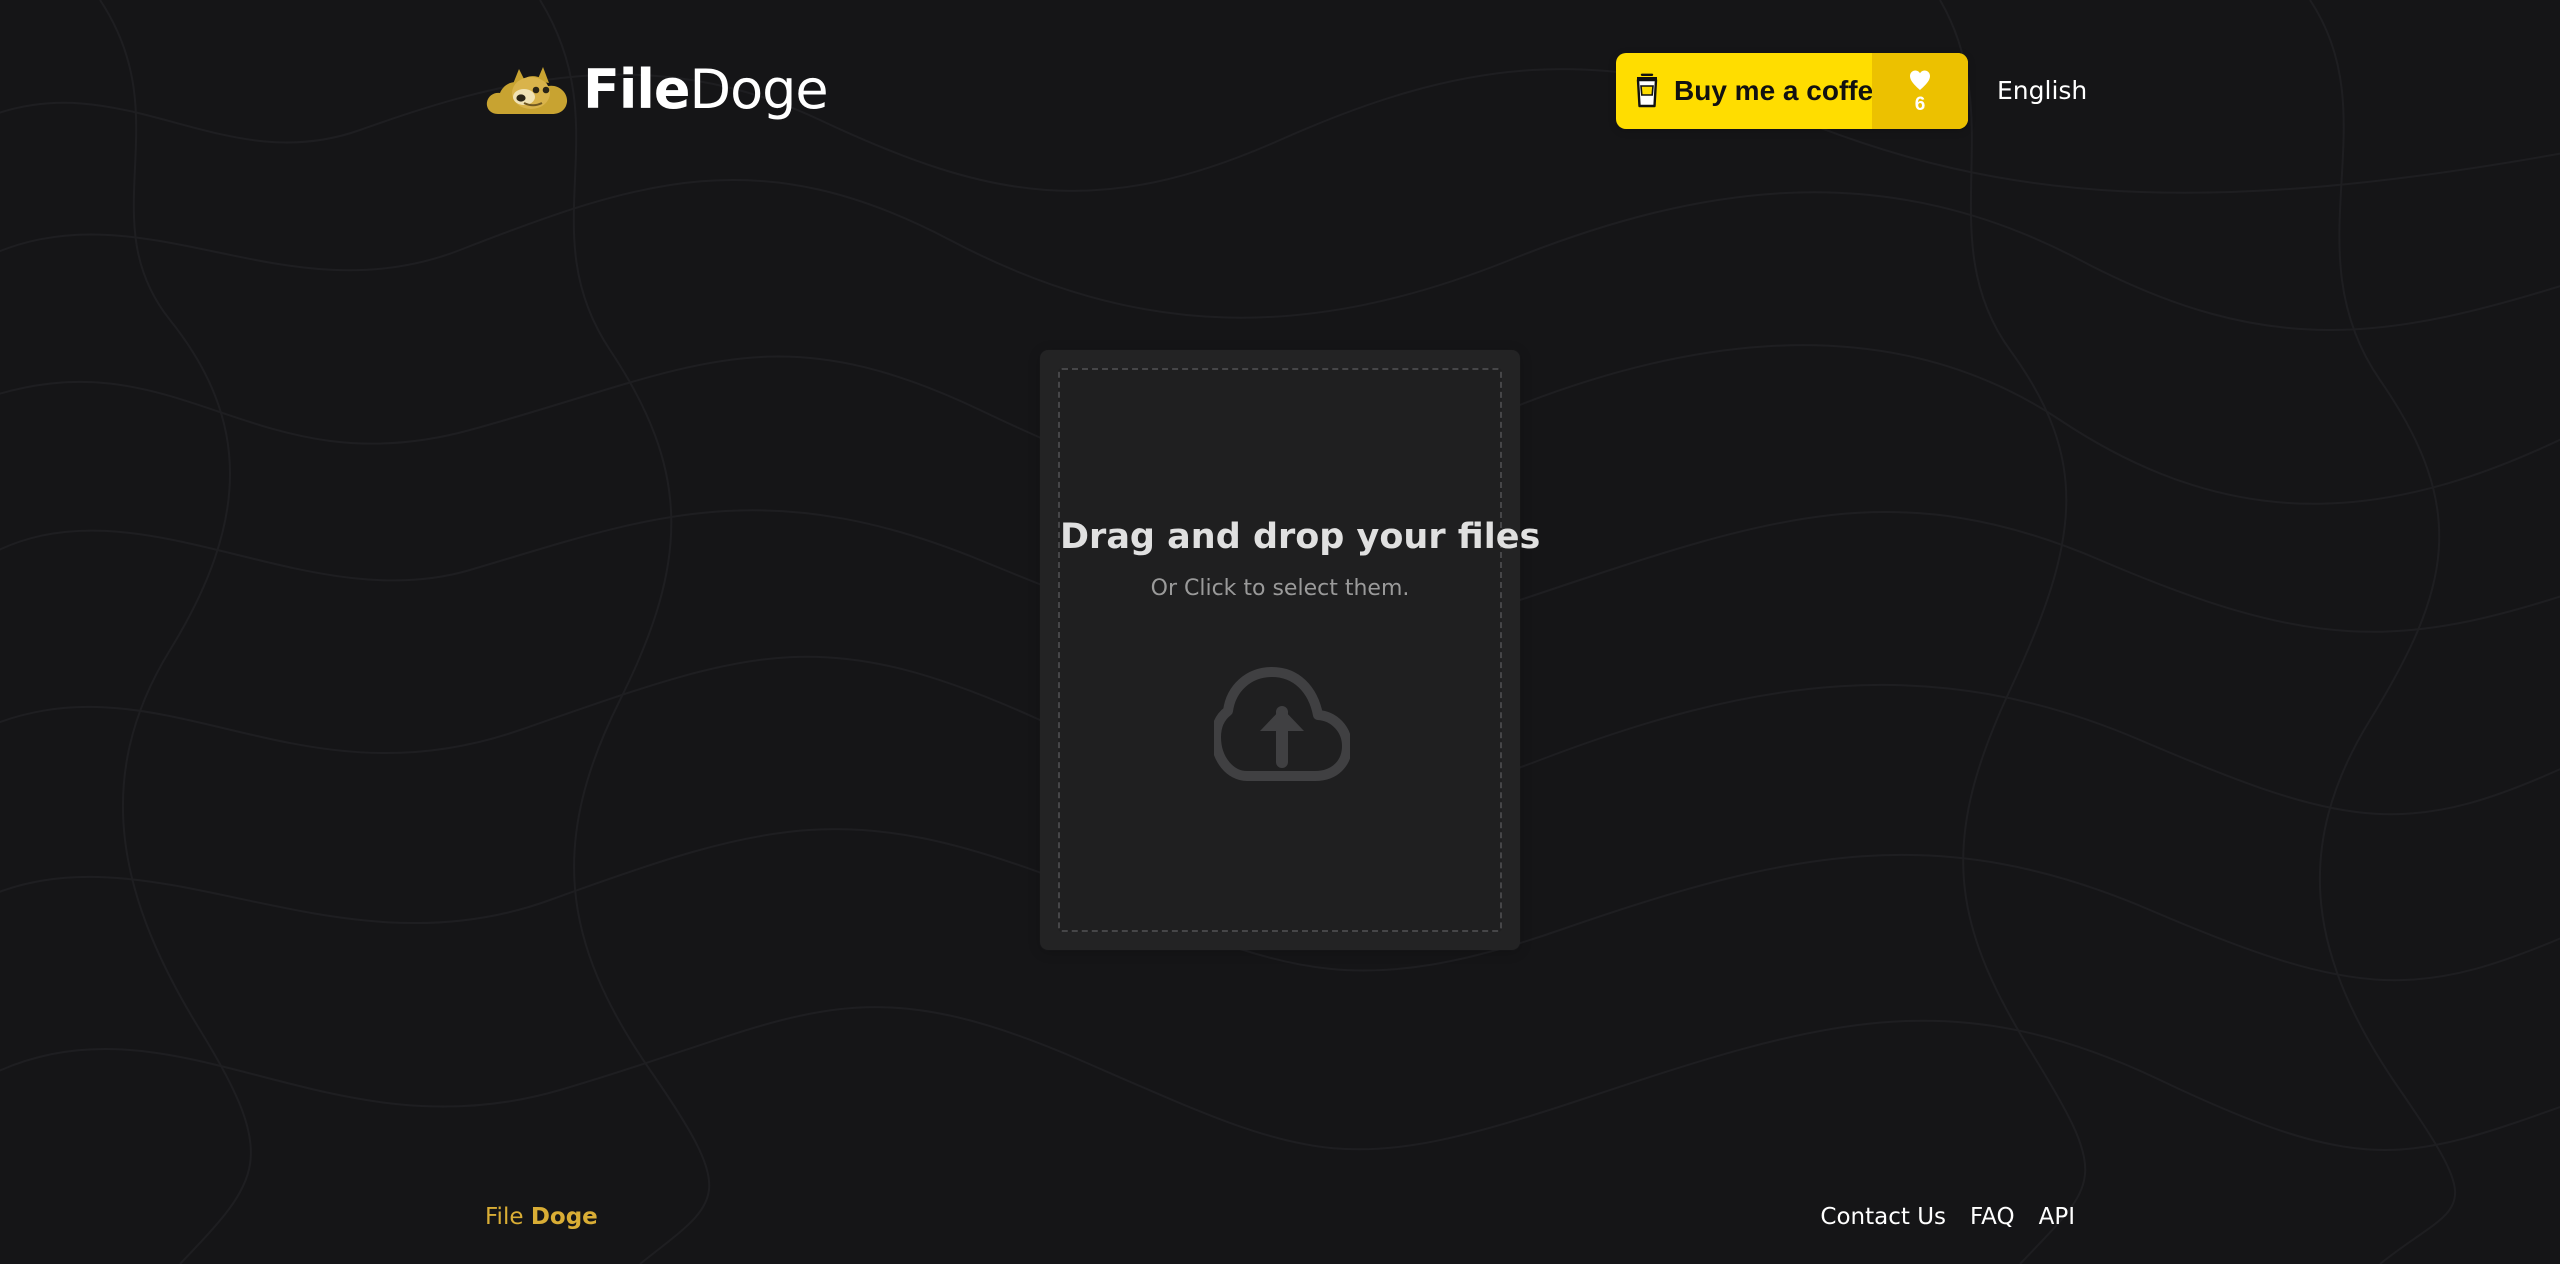  I want to click on coffee-button-label: Buy me a coffee, so click(1781, 90).